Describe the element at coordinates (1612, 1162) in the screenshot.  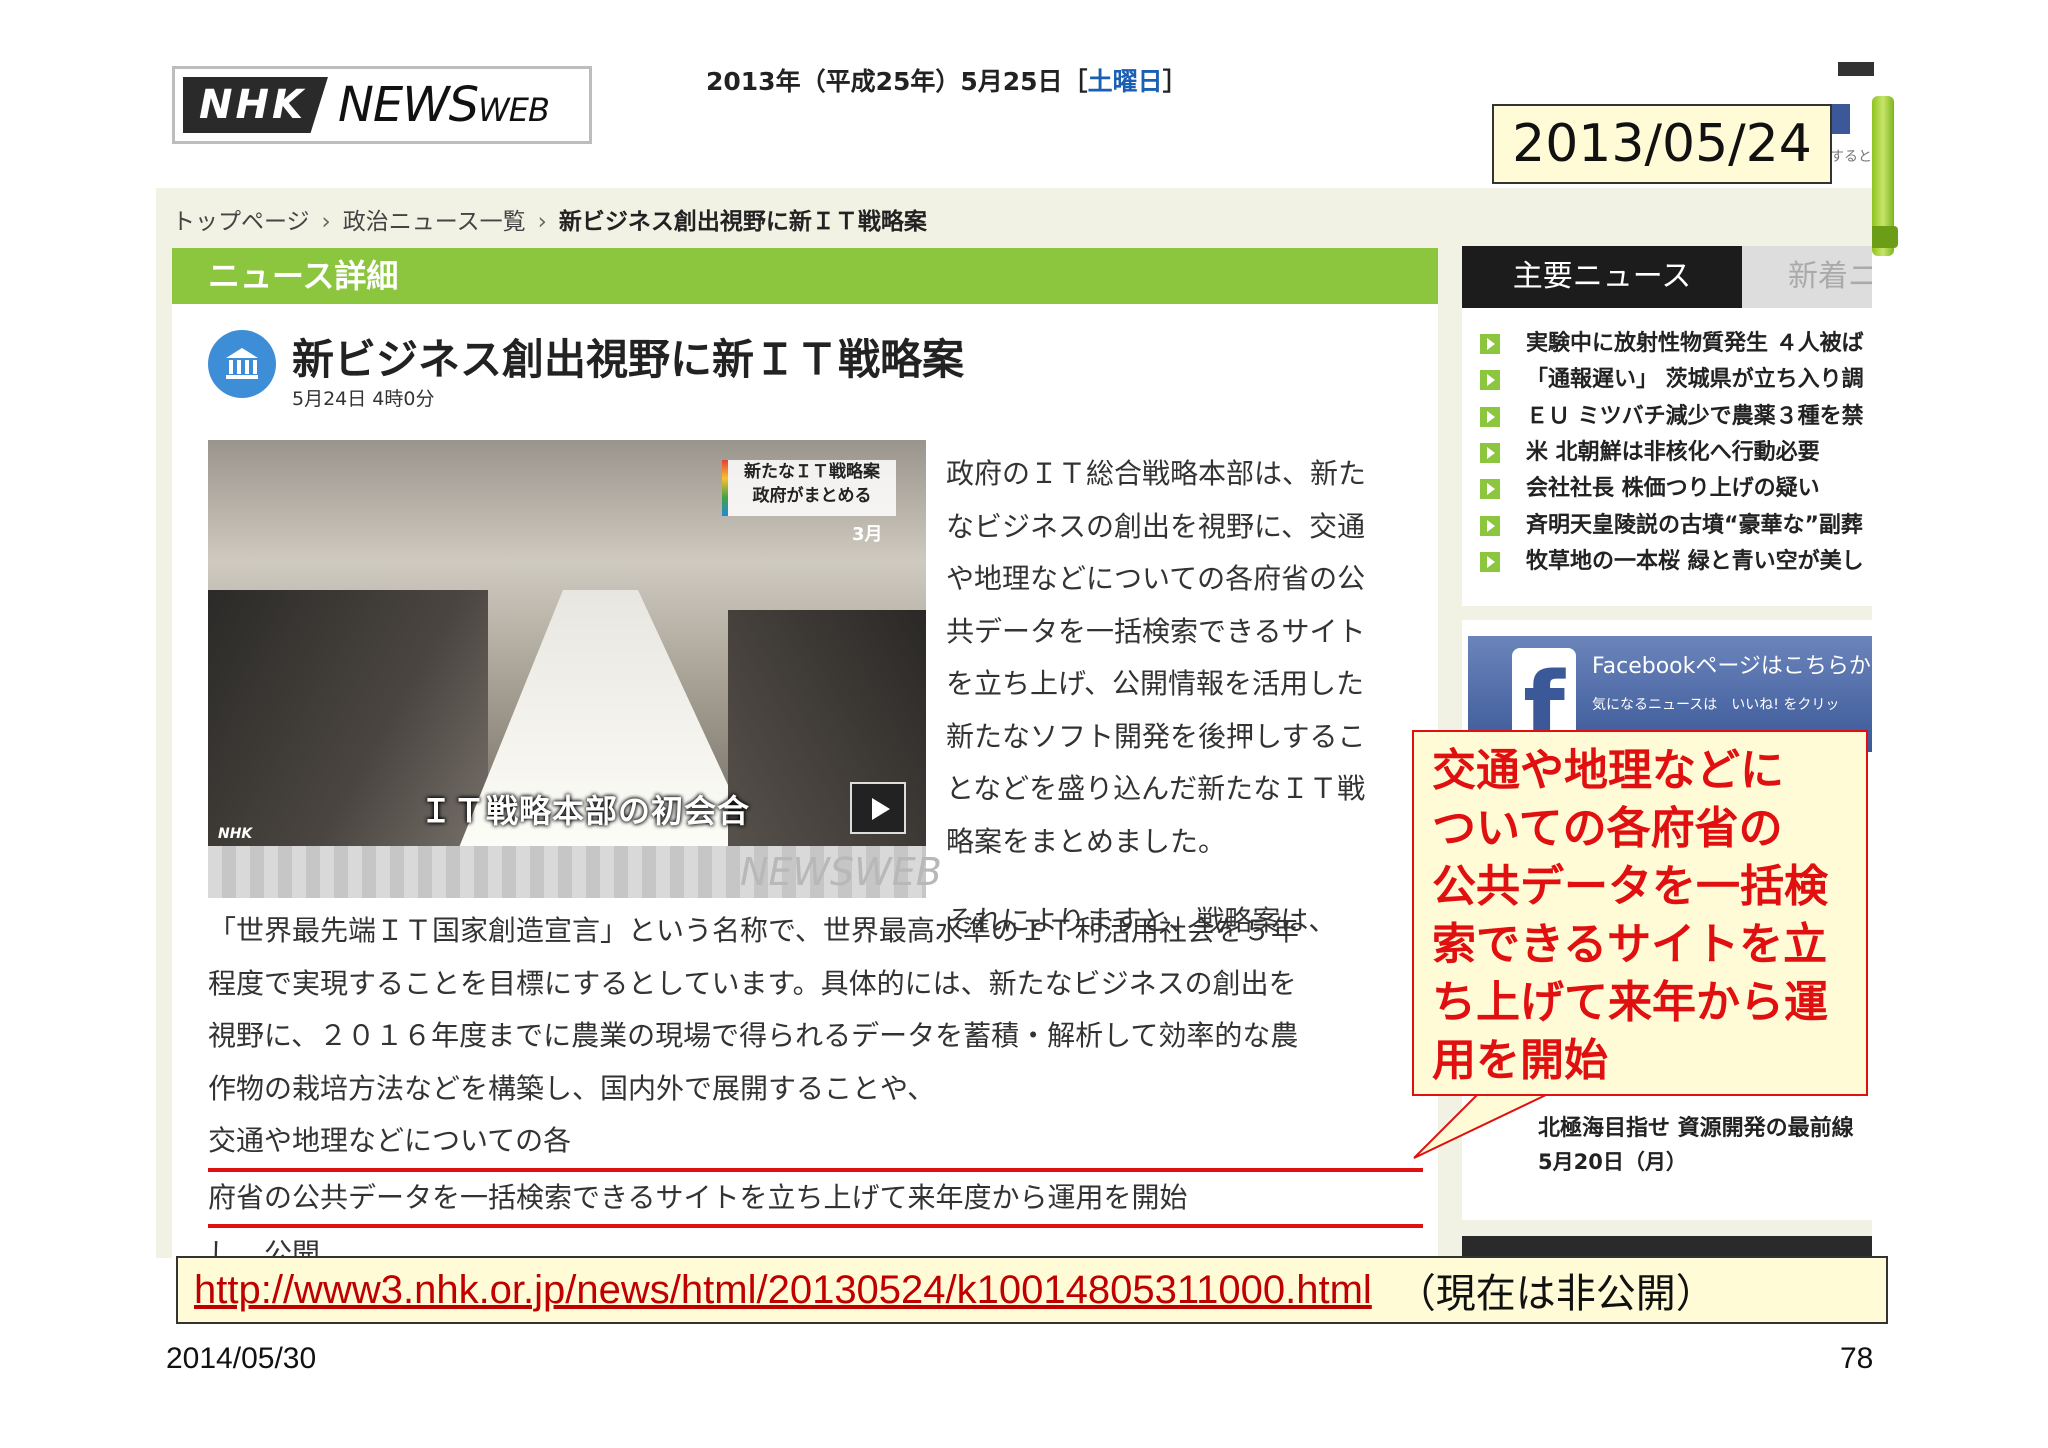
I see `side-news-date: 5月20日（月）` at that location.